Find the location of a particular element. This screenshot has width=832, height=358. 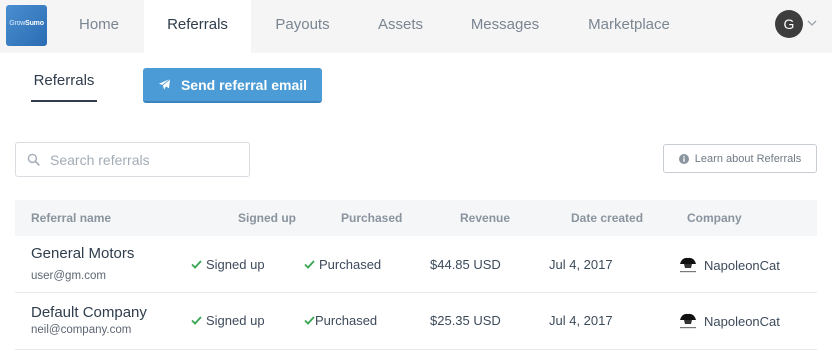

search-icon is located at coordinates (33, 159).